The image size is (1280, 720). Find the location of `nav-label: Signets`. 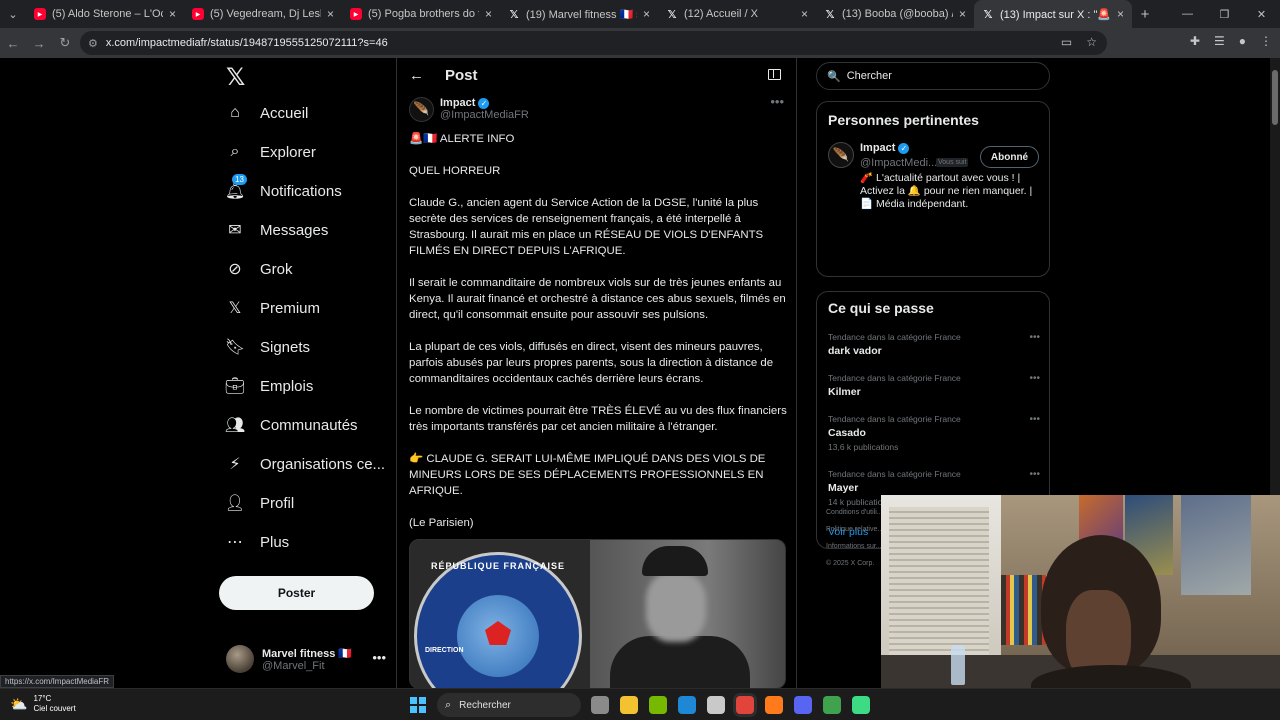

nav-label: Signets is located at coordinates (285, 347).